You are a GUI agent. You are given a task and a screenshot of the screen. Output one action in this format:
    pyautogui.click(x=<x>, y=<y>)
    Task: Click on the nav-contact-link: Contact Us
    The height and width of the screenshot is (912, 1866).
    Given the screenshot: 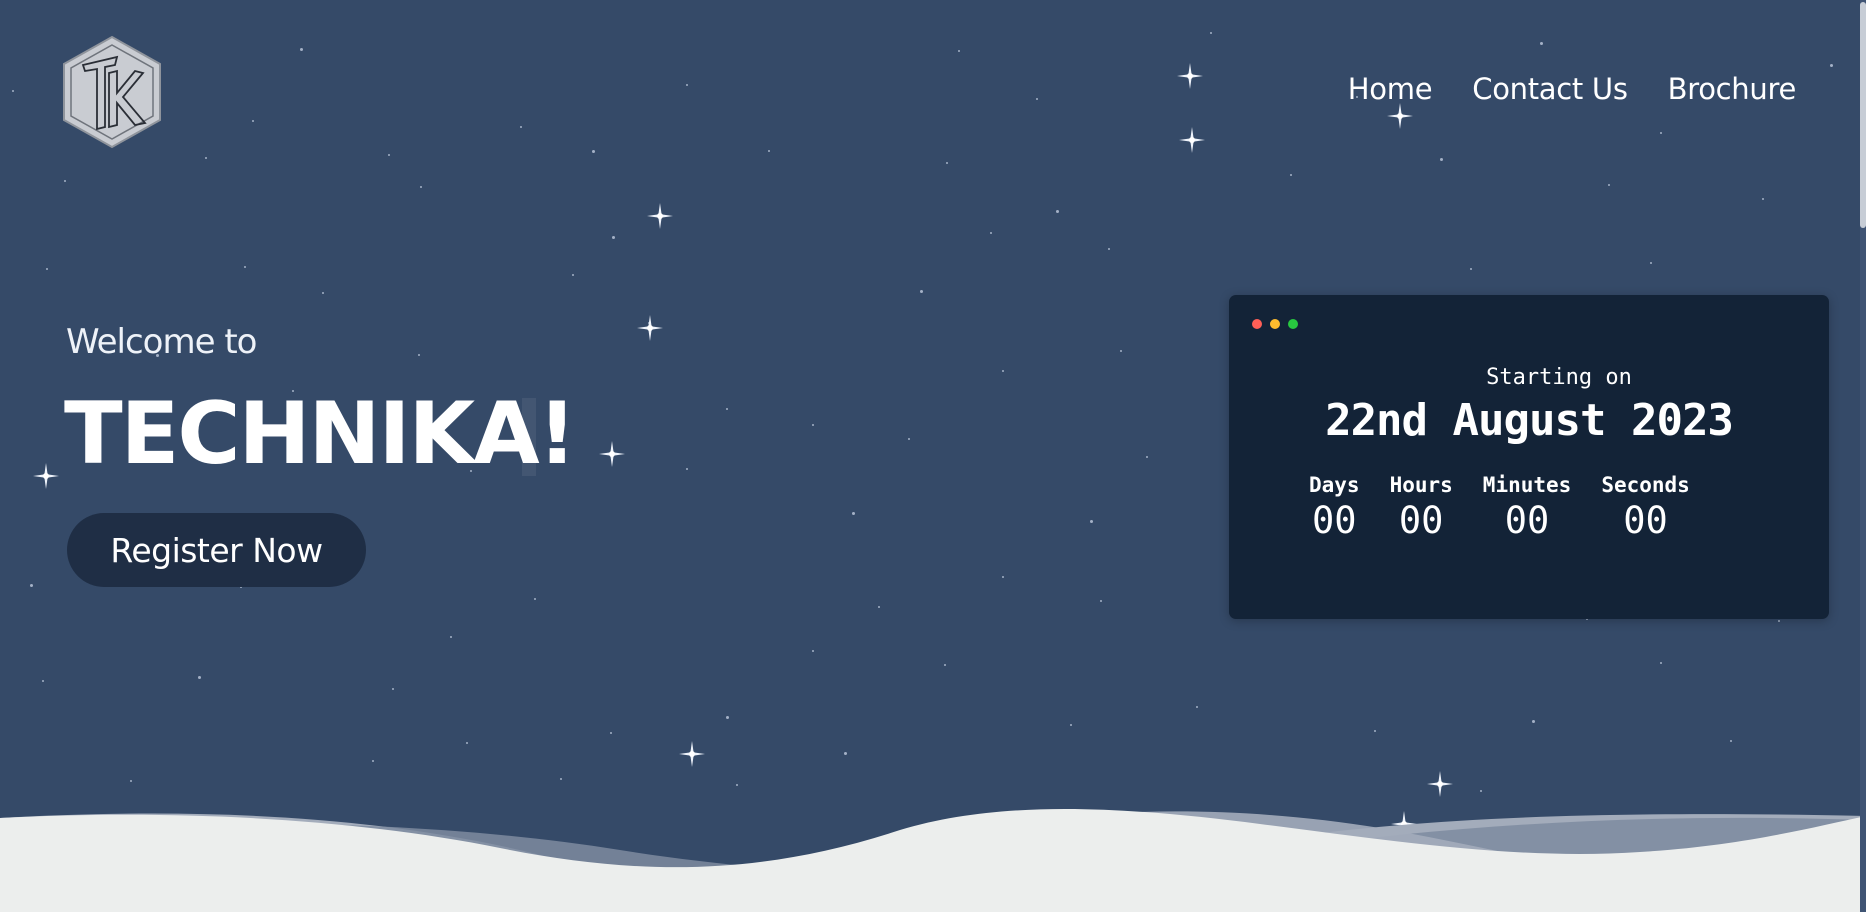 What is the action you would take?
    pyautogui.click(x=1550, y=89)
    